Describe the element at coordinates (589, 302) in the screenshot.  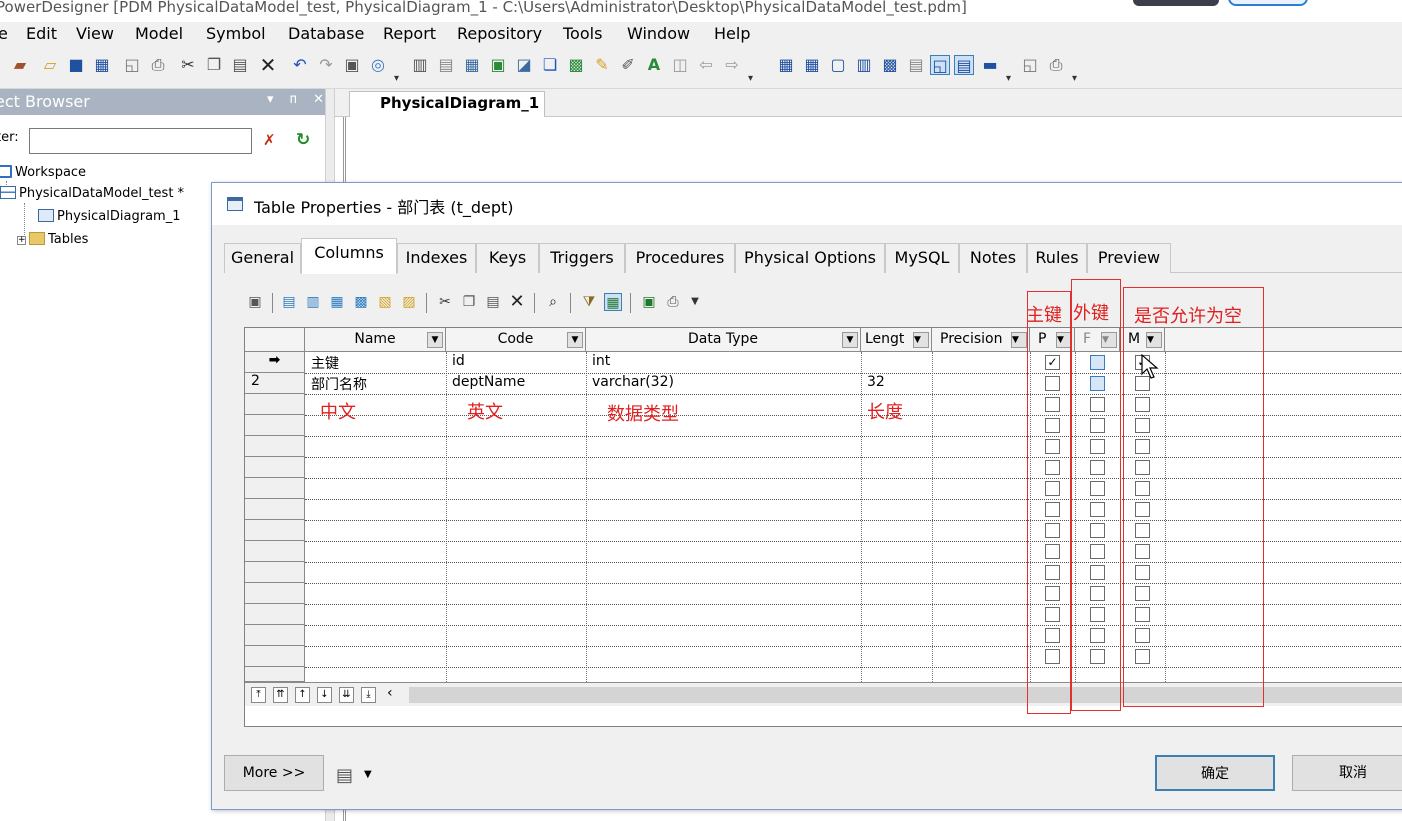
I see `filter-icon: ⧩` at that location.